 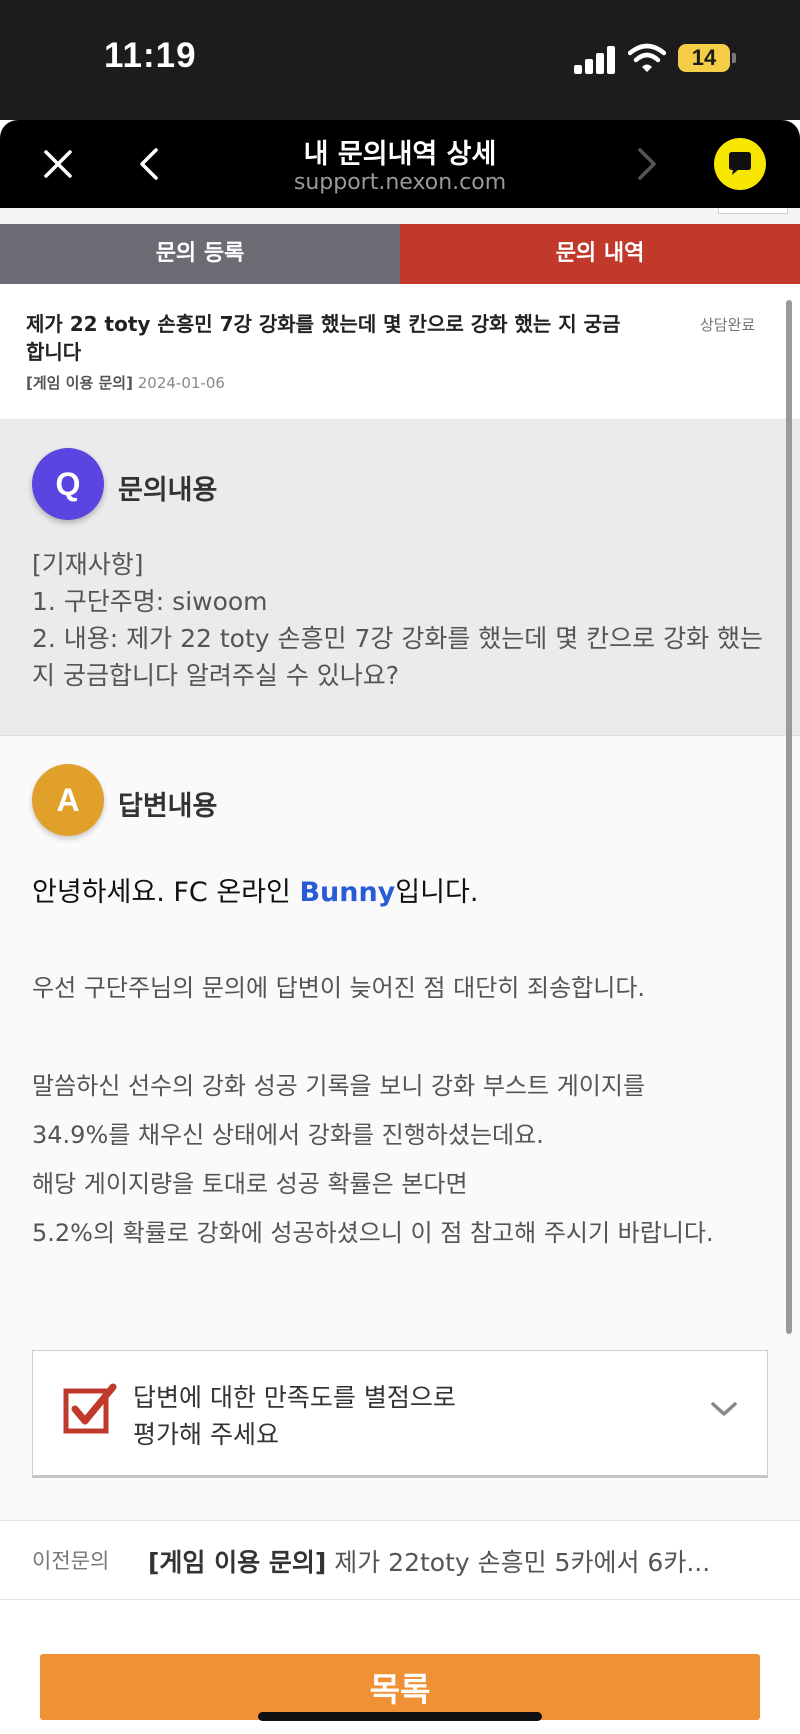 I want to click on answer-line: 5.2%의 확률로 강화에 성공하셨으니 이 점 참고해 주시기 바랍니다., so click(x=373, y=1233).